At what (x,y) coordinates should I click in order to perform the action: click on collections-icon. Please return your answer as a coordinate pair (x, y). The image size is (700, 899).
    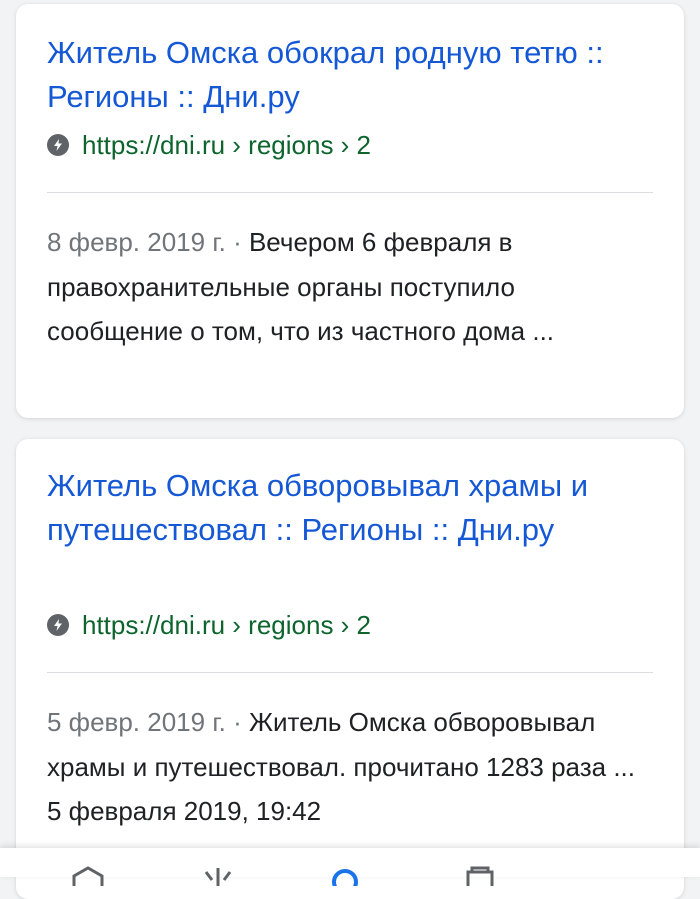
    Looking at the image, I should click on (480, 876).